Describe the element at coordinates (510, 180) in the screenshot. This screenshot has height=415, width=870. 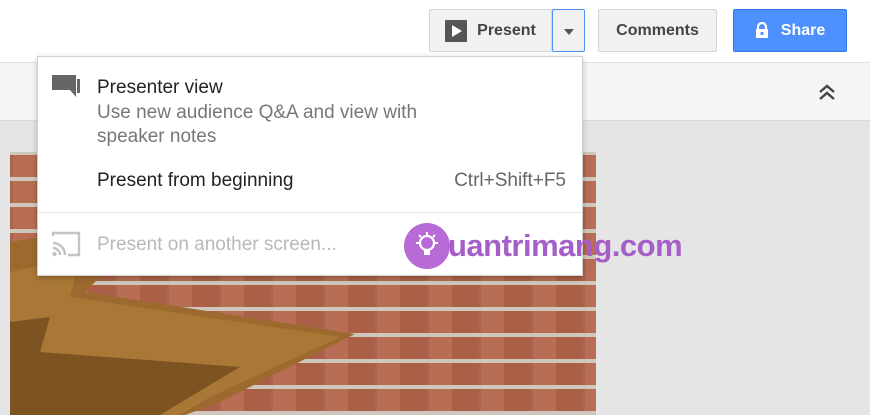
I see `keyboard-shortcut: Ctrl+Shift+F5` at that location.